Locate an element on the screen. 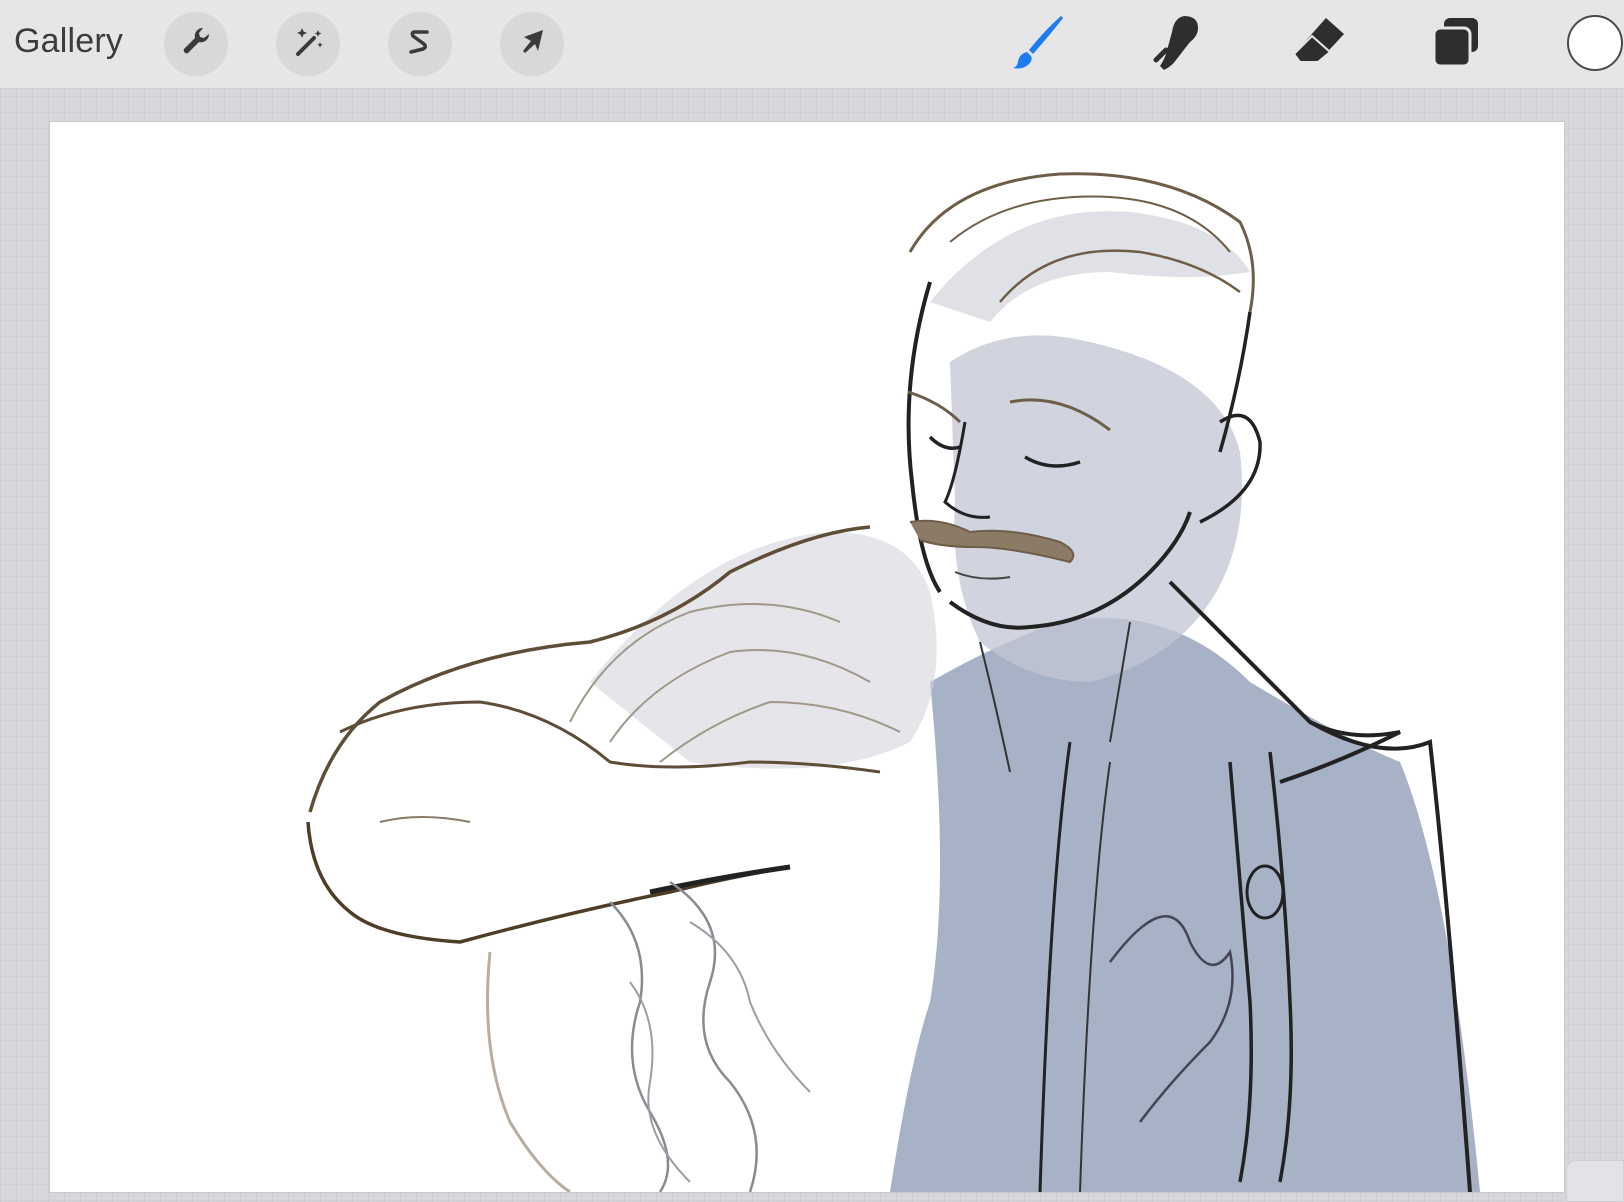 The image size is (1624, 1202). layers-button is located at coordinates (1456, 44).